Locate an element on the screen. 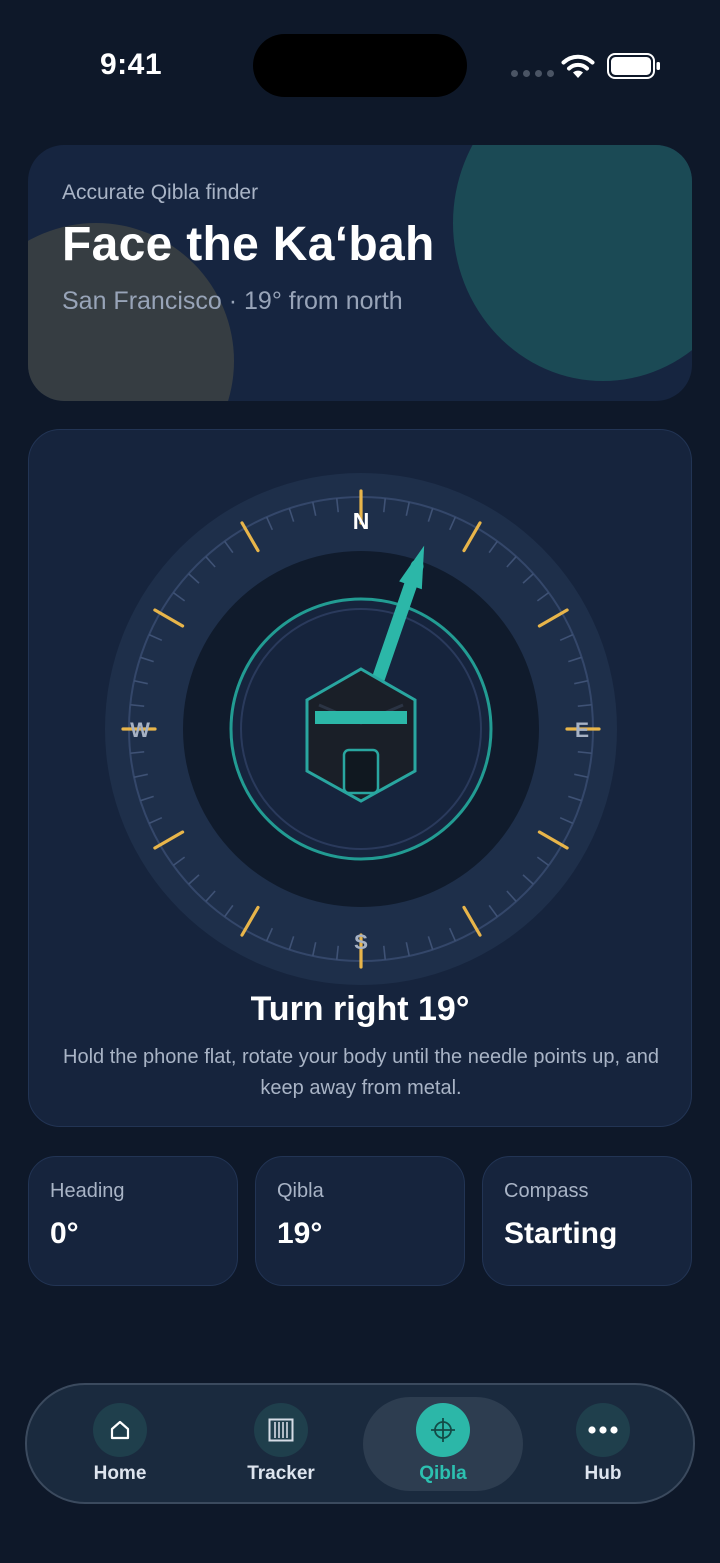  stat-value: 19° is located at coordinates (300, 1233).